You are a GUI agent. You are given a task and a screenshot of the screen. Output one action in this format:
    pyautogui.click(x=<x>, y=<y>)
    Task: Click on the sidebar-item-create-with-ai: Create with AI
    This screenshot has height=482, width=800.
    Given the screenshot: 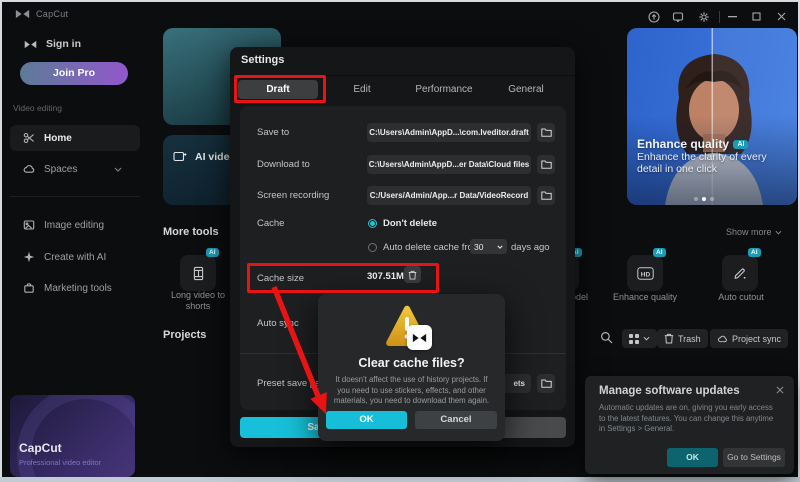 What is the action you would take?
    pyautogui.click(x=75, y=257)
    